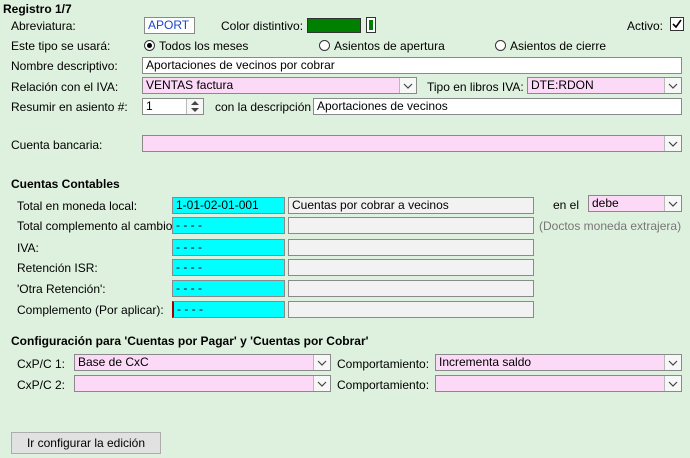 This screenshot has width=690, height=458. I want to click on edit-config-button: Ir configurar la edición, so click(86, 443).